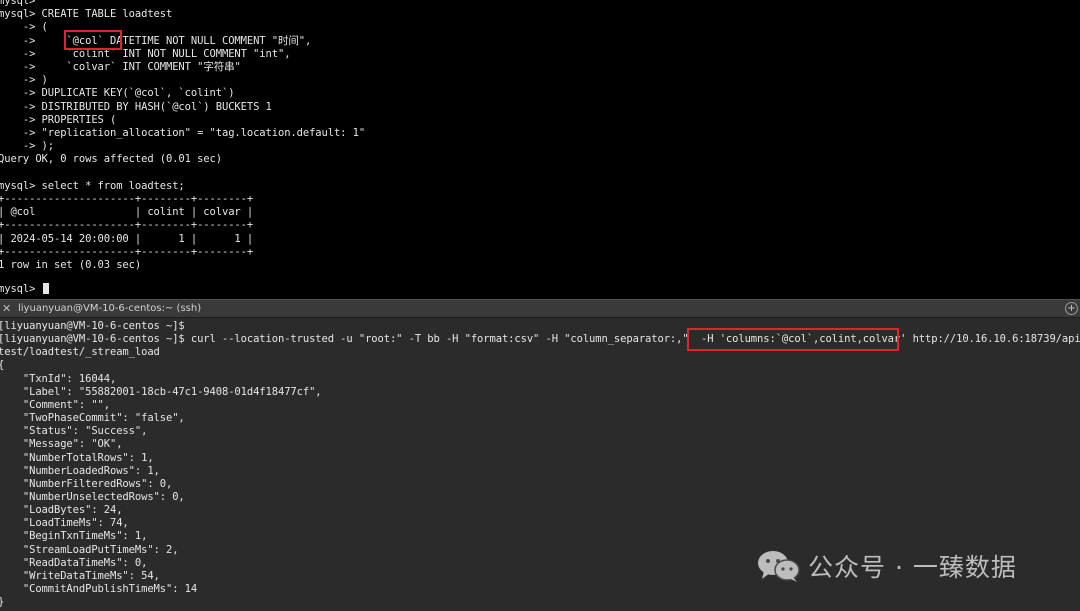 The height and width of the screenshot is (611, 1080). I want to click on bottom-terminal-line: }, so click(2, 602).